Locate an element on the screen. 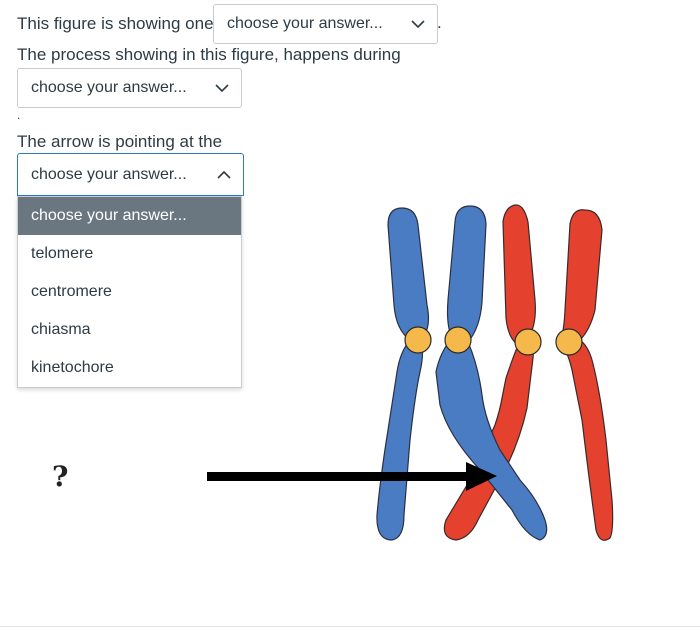 The width and height of the screenshot is (700, 632). dropdown-option-chiasma: chiasma is located at coordinates (129, 330).